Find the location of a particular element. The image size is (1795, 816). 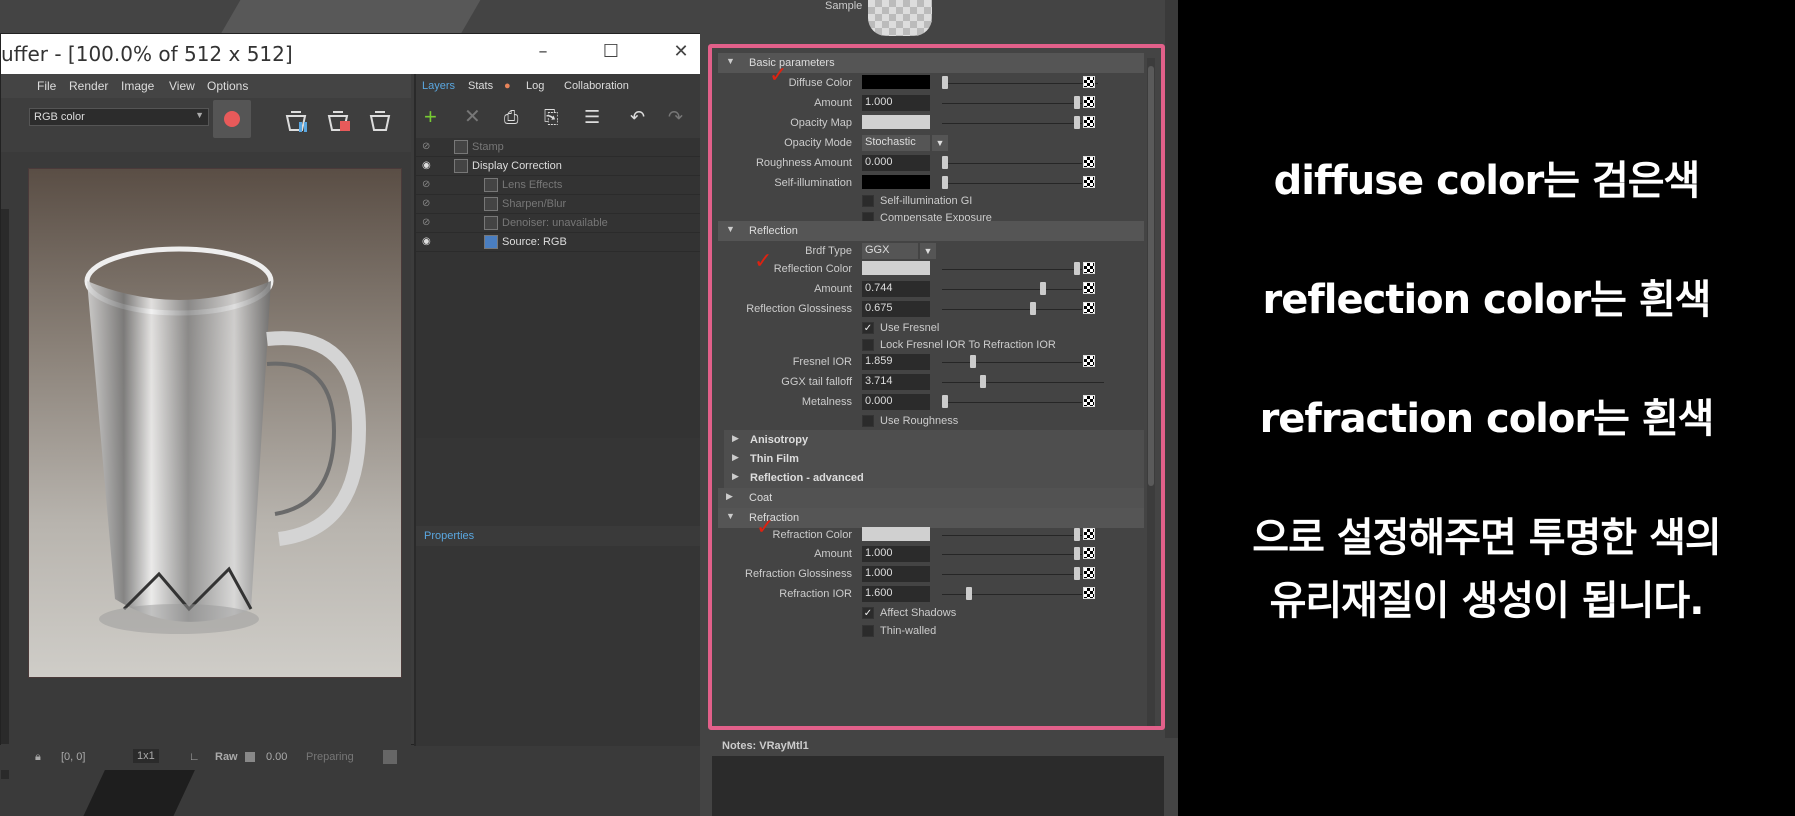

layer-label: Sharpen/Blur is located at coordinates (534, 204).